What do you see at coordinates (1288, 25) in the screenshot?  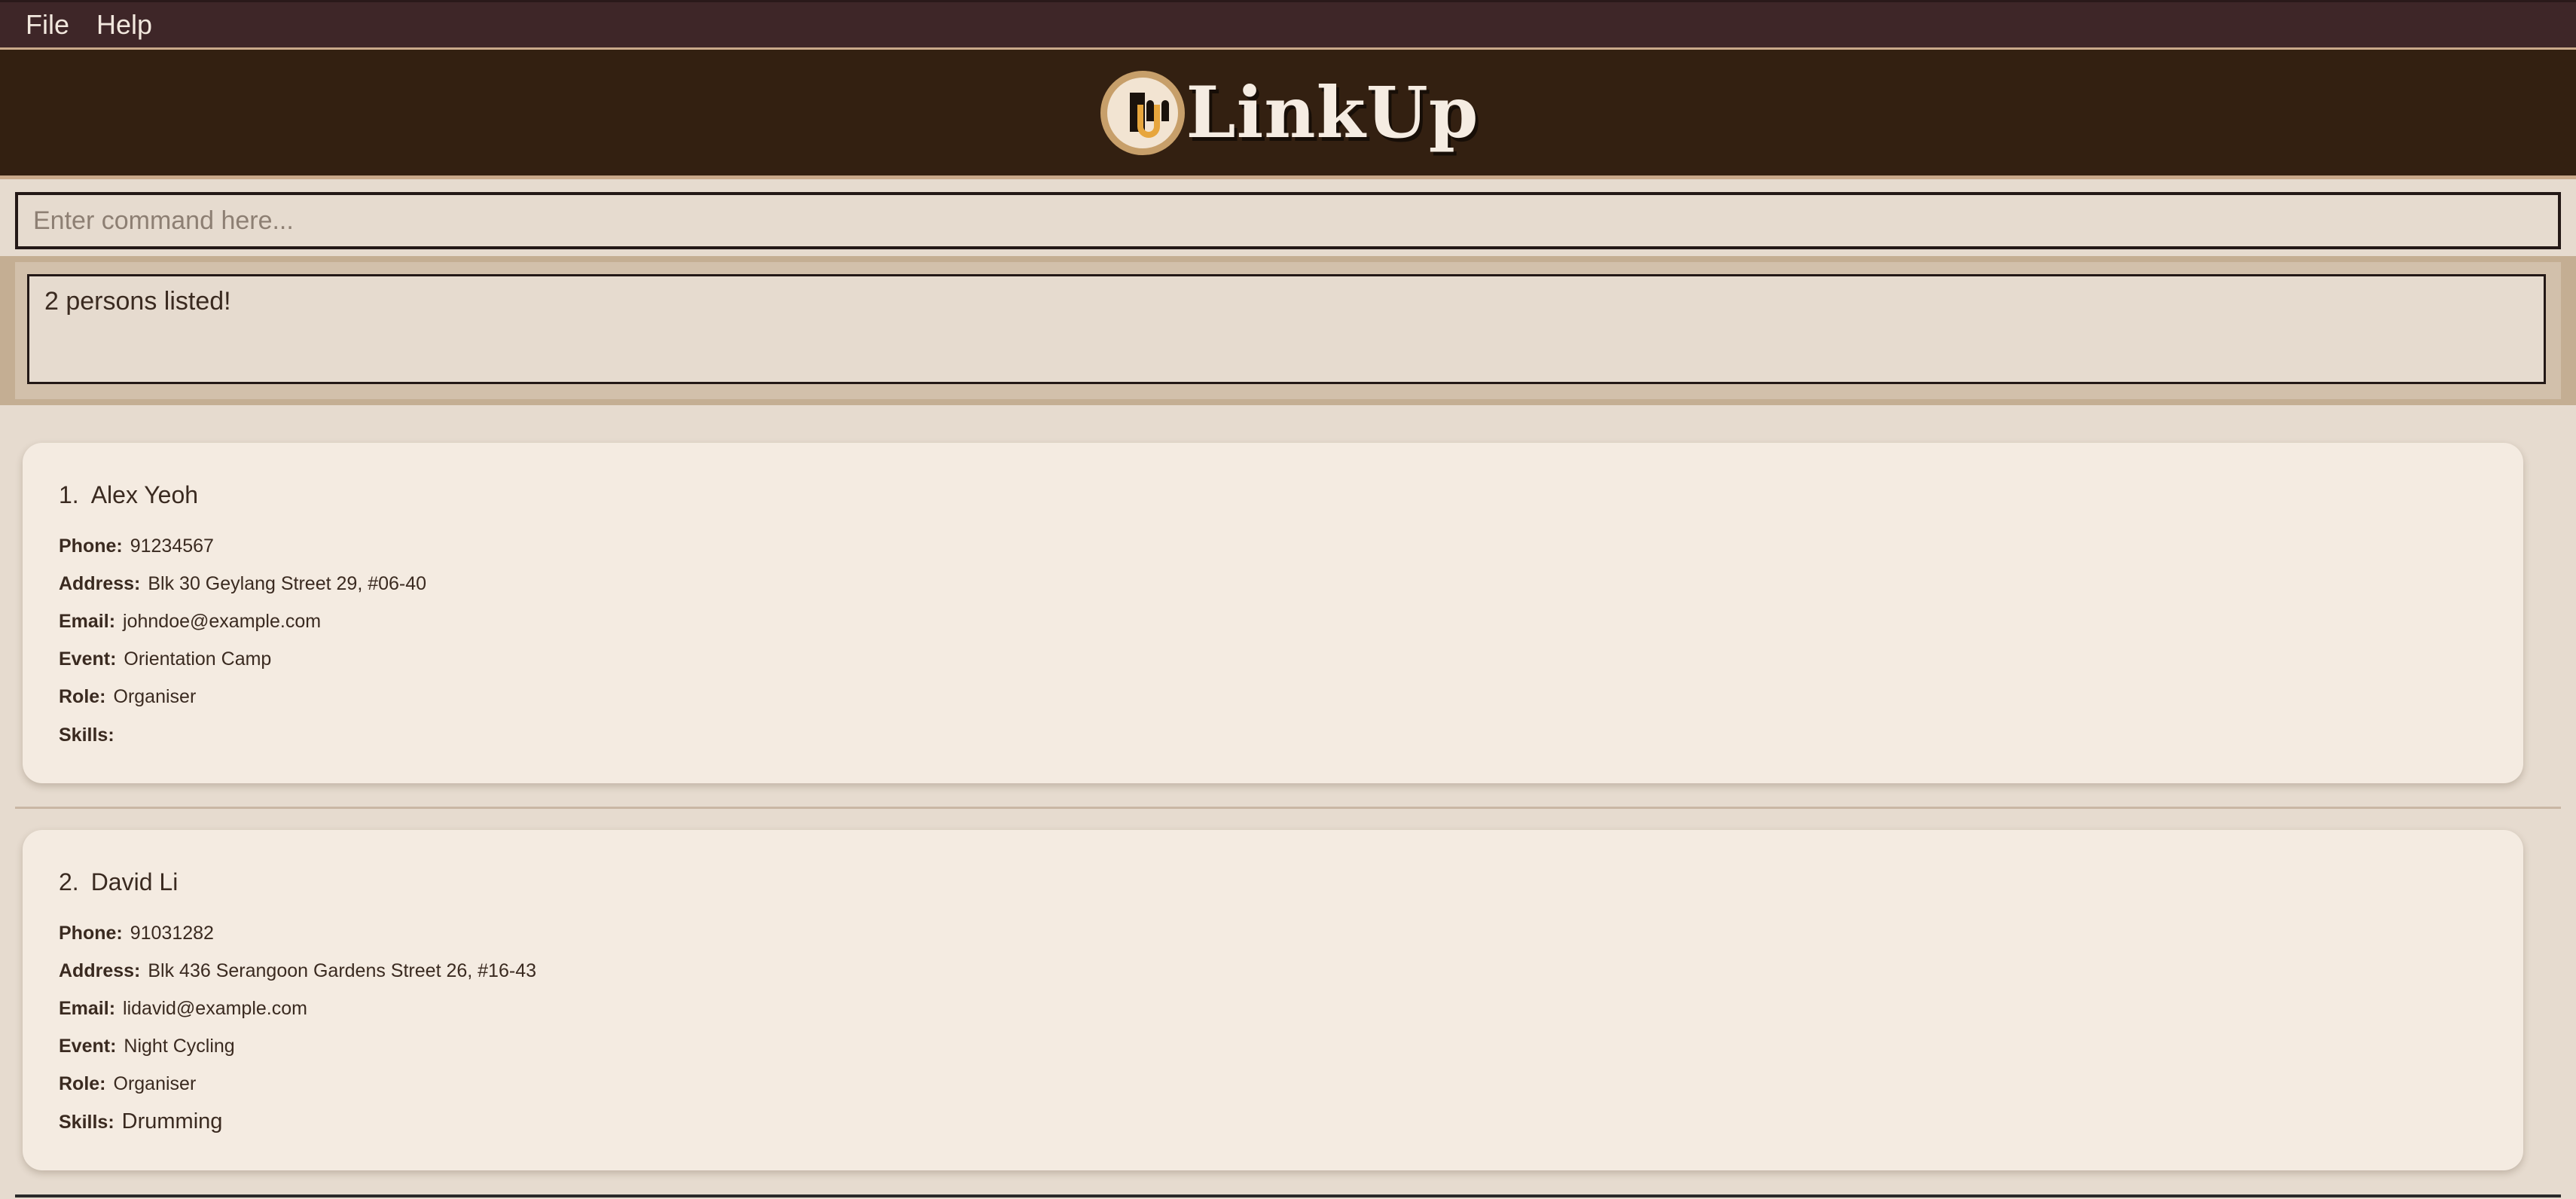 I see `menu-bar: File Help` at bounding box center [1288, 25].